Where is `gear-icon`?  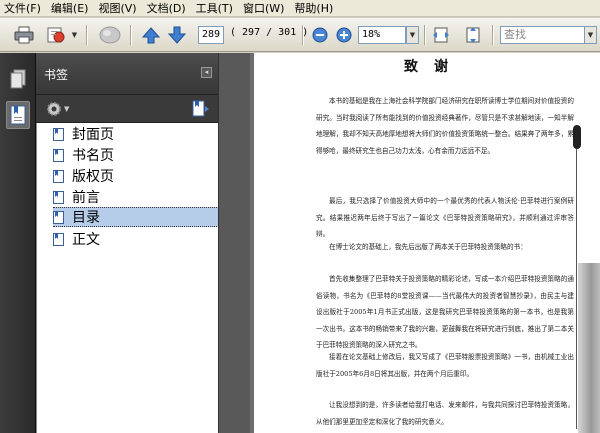
gear-icon is located at coordinates (54, 109).